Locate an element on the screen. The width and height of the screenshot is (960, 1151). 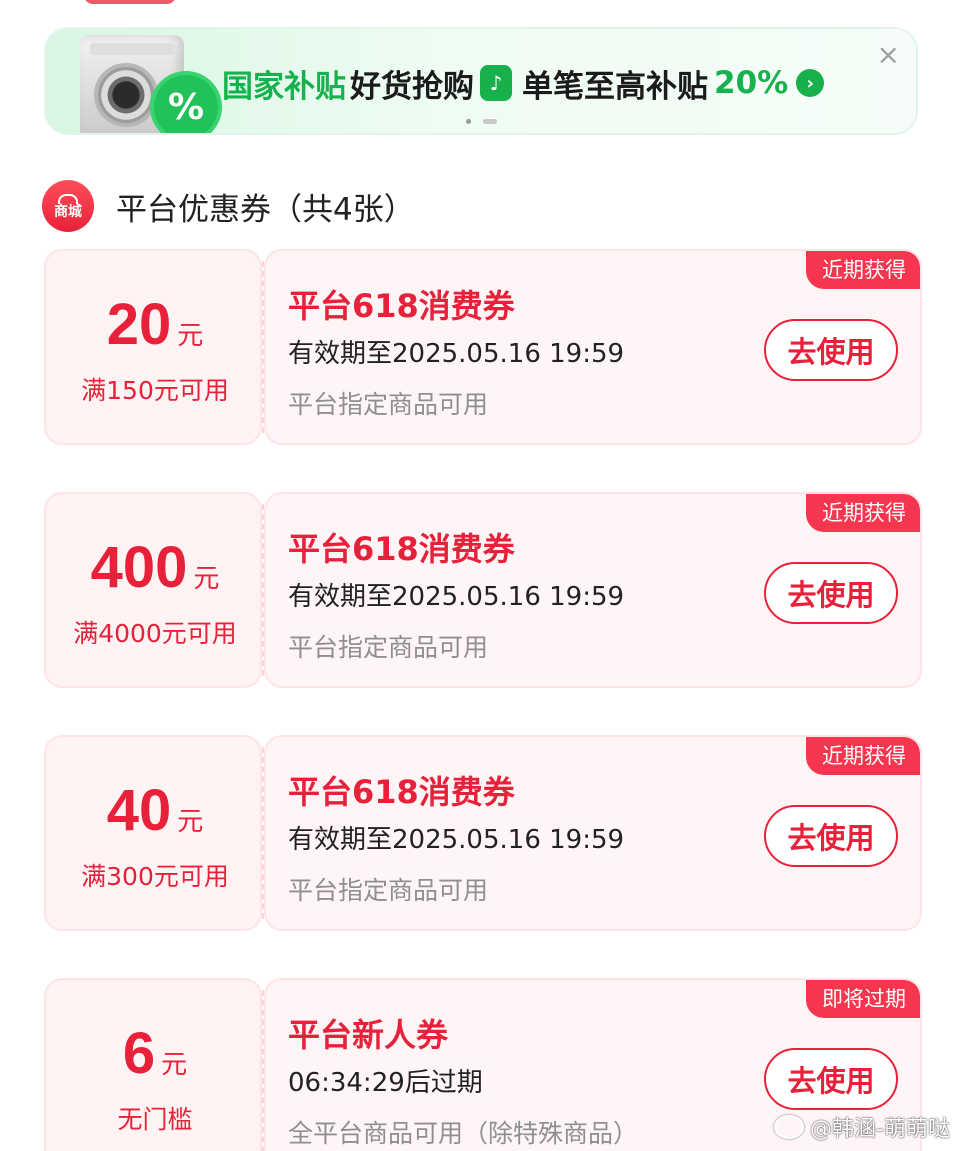
close-icon: × is located at coordinates (888, 55).